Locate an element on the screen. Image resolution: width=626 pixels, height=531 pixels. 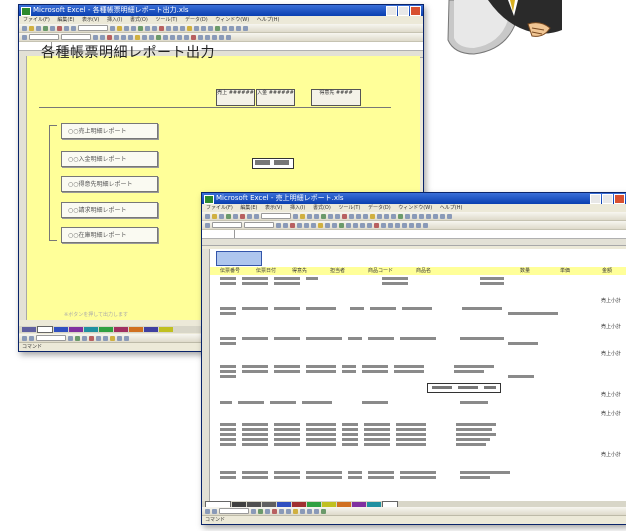
col-price: 単価 is located at coordinates (565, 271).